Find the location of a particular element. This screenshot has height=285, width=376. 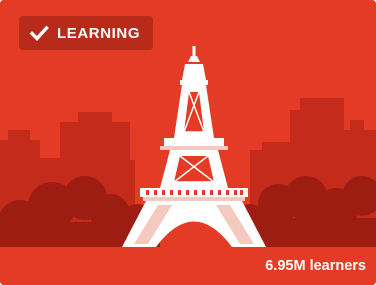

status-badge: LEARNING is located at coordinates (86, 33).